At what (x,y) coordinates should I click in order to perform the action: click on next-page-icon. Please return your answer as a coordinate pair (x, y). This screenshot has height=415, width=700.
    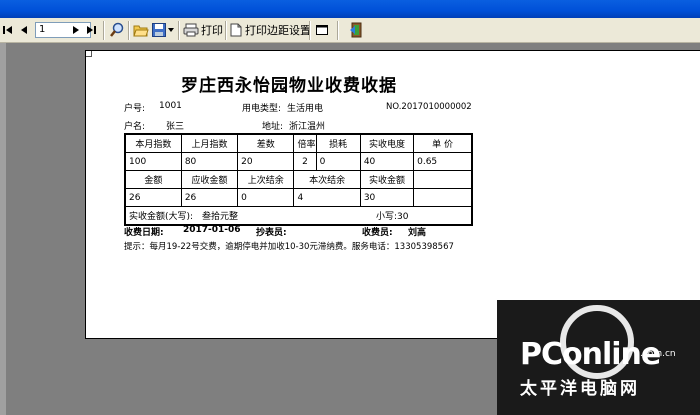
    Looking at the image, I should click on (76, 30).